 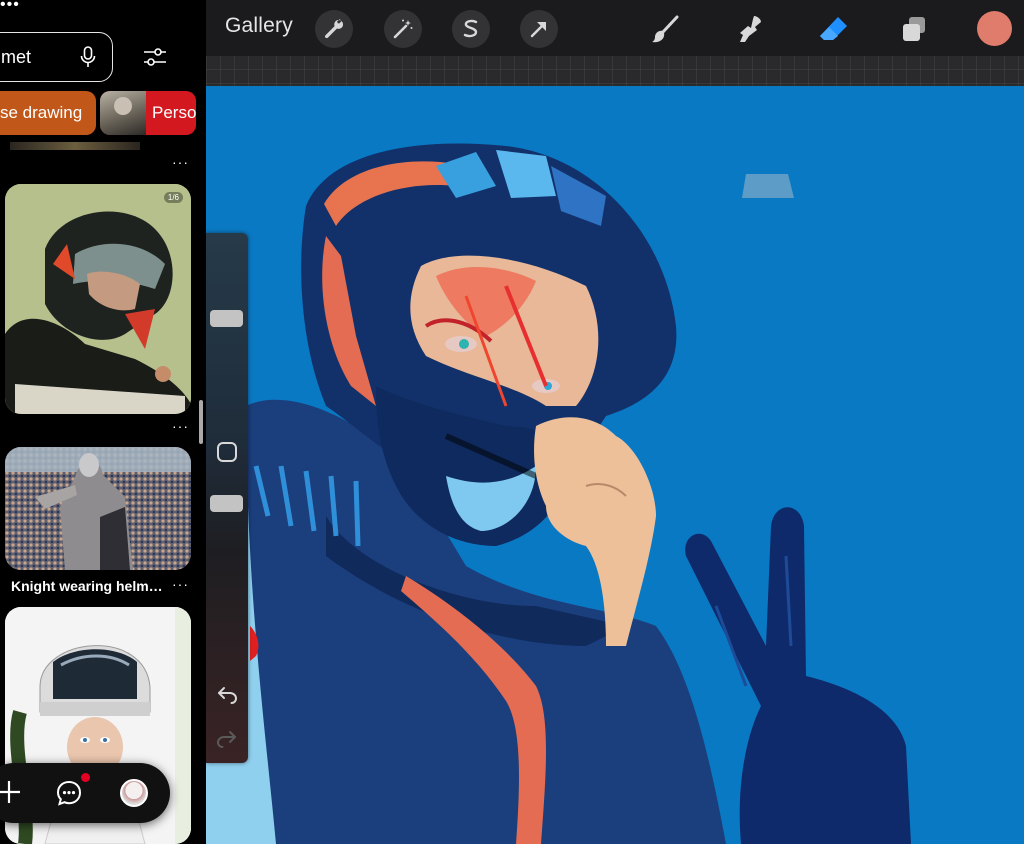 I want to click on redo-icon, so click(x=227, y=738).